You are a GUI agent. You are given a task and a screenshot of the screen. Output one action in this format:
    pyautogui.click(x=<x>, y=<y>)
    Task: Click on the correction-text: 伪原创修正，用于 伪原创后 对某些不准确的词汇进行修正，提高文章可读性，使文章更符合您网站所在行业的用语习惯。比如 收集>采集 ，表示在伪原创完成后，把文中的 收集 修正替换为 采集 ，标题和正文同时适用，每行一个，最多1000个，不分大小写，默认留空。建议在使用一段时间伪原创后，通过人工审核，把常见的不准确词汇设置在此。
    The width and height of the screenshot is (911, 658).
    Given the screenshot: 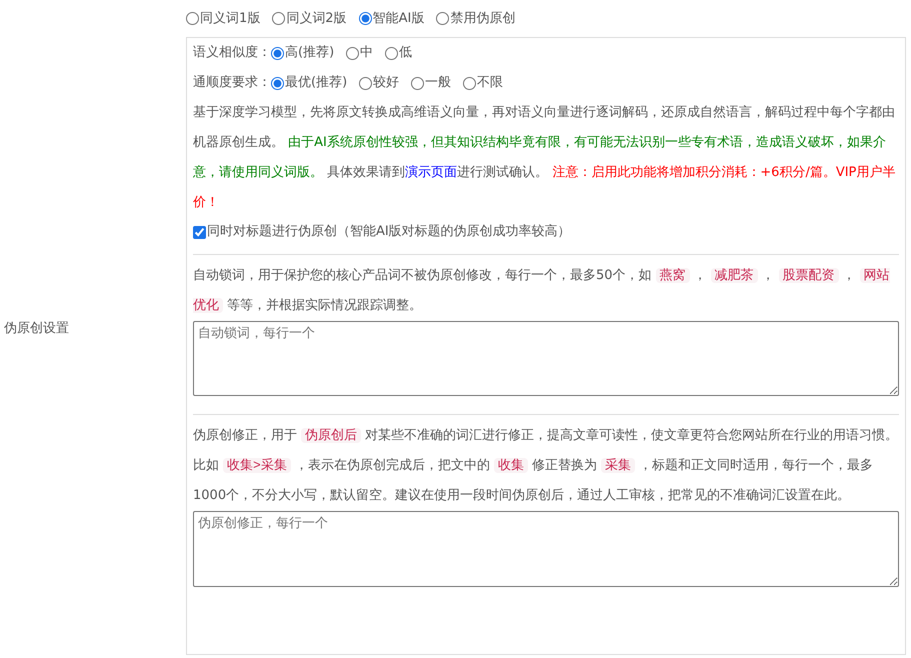 What is the action you would take?
    pyautogui.click(x=546, y=466)
    